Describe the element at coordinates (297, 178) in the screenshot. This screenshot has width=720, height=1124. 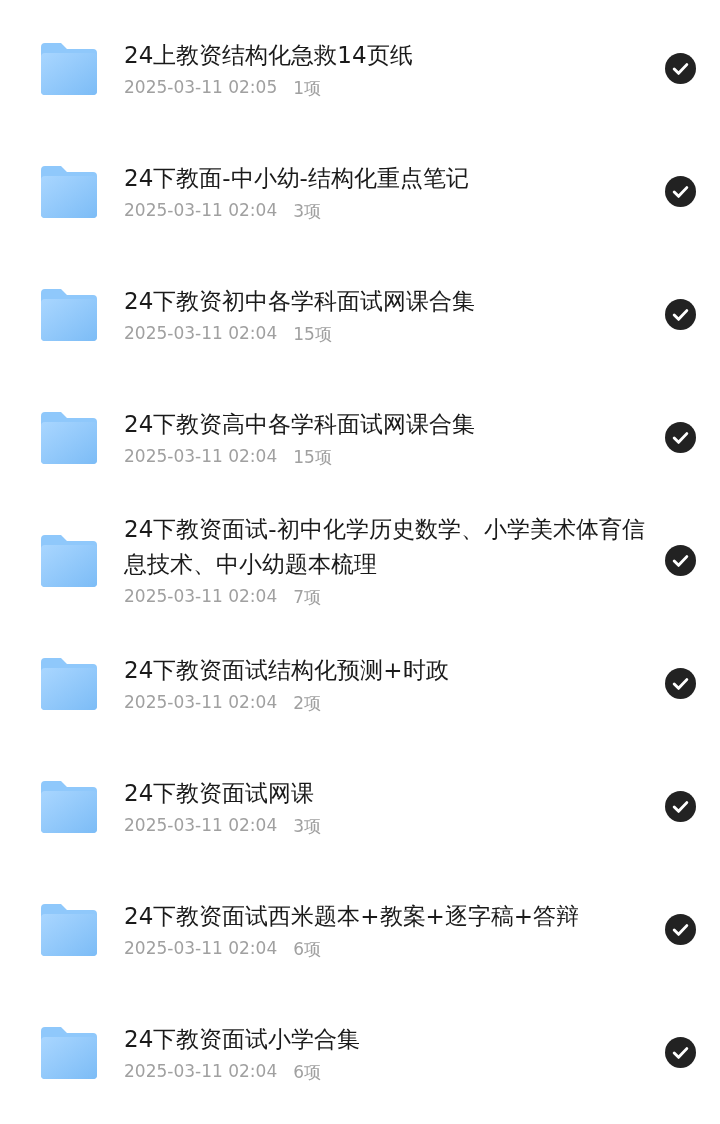
I see `folder-name: 24下教面-中小幼-结构化重点笔记` at that location.